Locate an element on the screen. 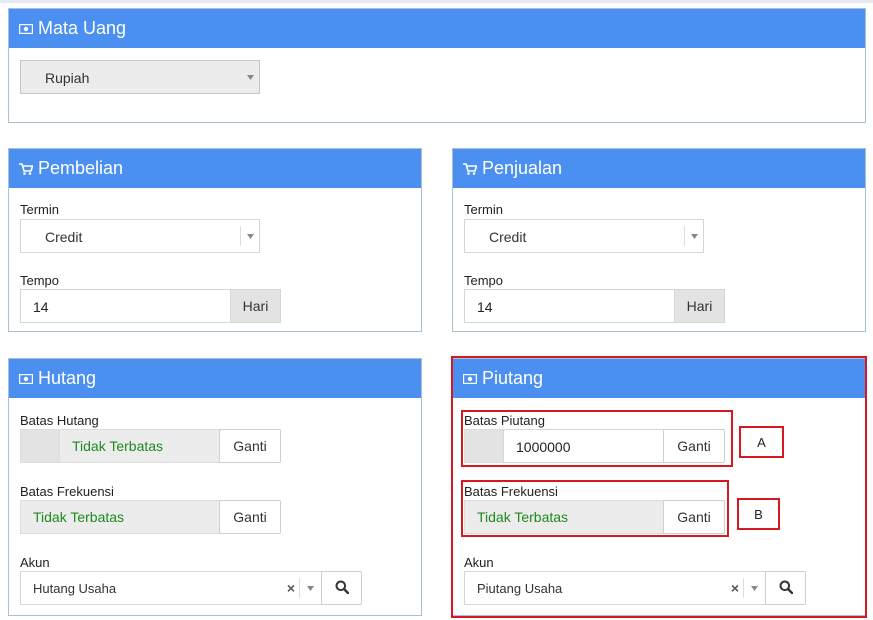 Image resolution: width=873 pixels, height=620 pixels. penjualan-tempo-label: Tempo is located at coordinates (484, 280).